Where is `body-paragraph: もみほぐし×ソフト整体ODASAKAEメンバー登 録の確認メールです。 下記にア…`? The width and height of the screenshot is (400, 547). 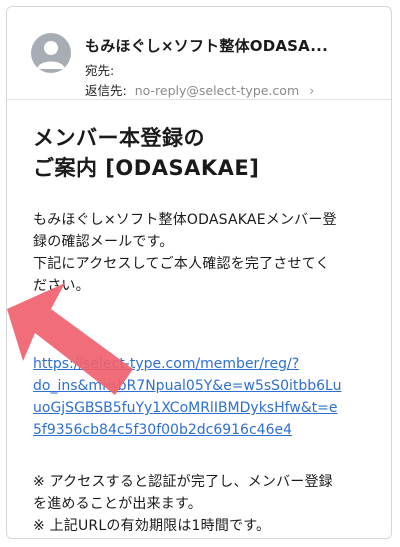 body-paragraph: もみほぐし×ソフト整体ODASAKAEメンバー登 録の確認メールです。 下記にア… is located at coordinates (202, 253).